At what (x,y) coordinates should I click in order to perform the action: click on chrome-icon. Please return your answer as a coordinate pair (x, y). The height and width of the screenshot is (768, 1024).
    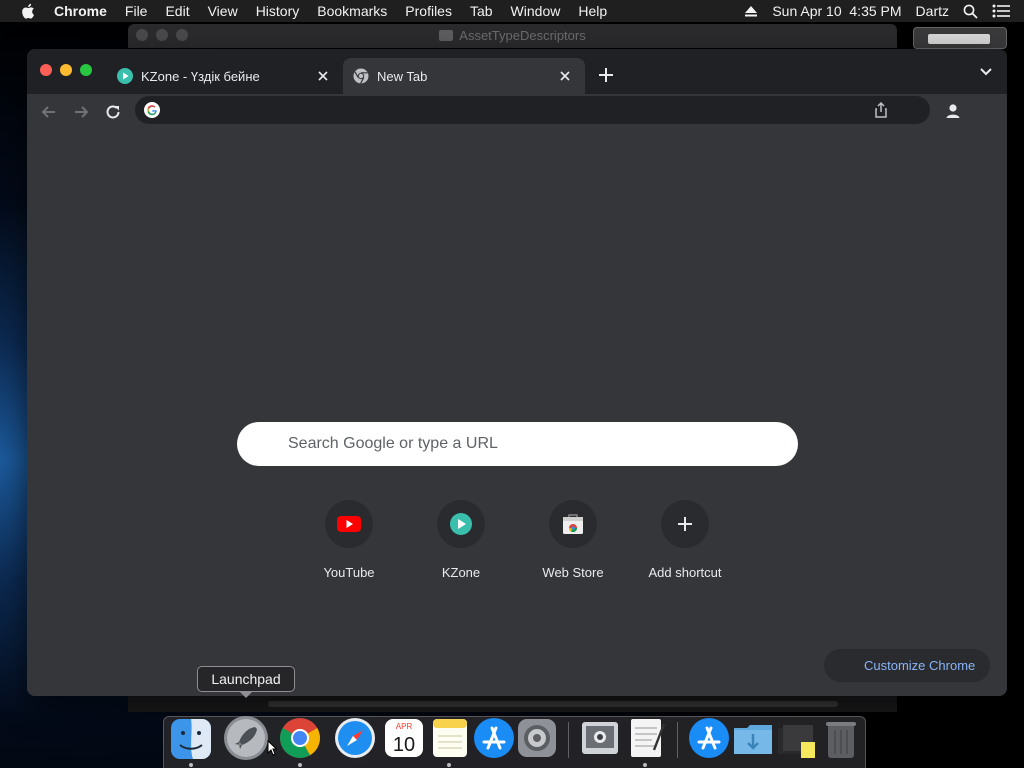
    Looking at the image, I should click on (361, 76).